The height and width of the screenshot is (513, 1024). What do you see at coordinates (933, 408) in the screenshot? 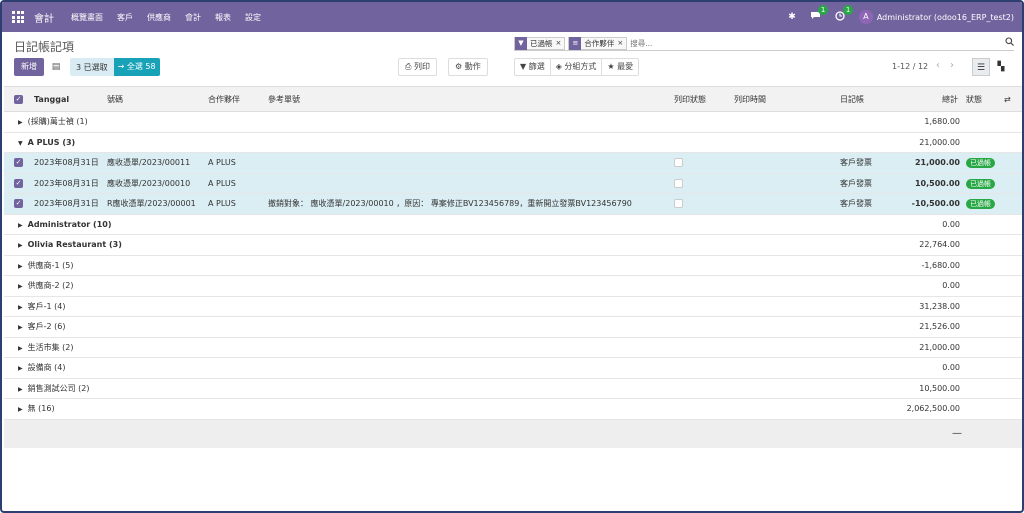
I see `group-total: 2,062,500.00` at bounding box center [933, 408].